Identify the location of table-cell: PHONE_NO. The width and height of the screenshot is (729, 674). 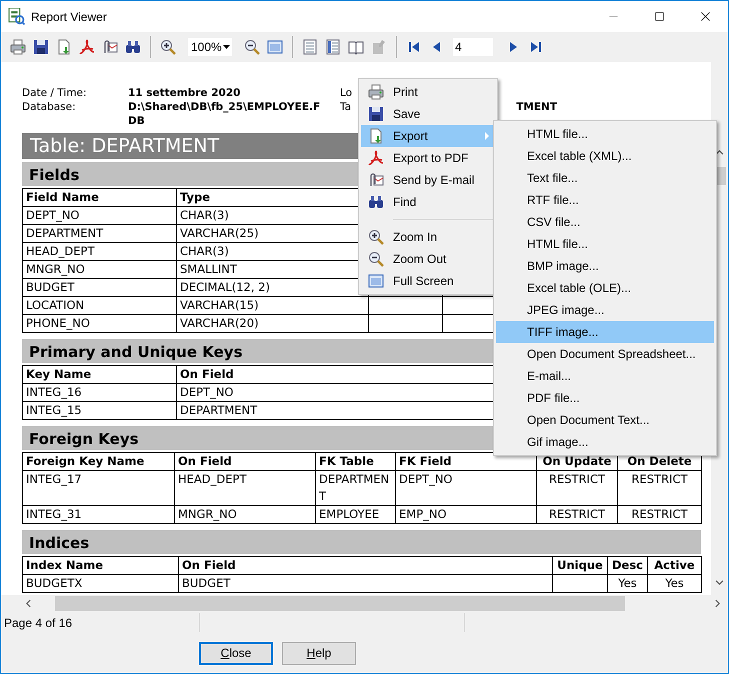
(99, 323).